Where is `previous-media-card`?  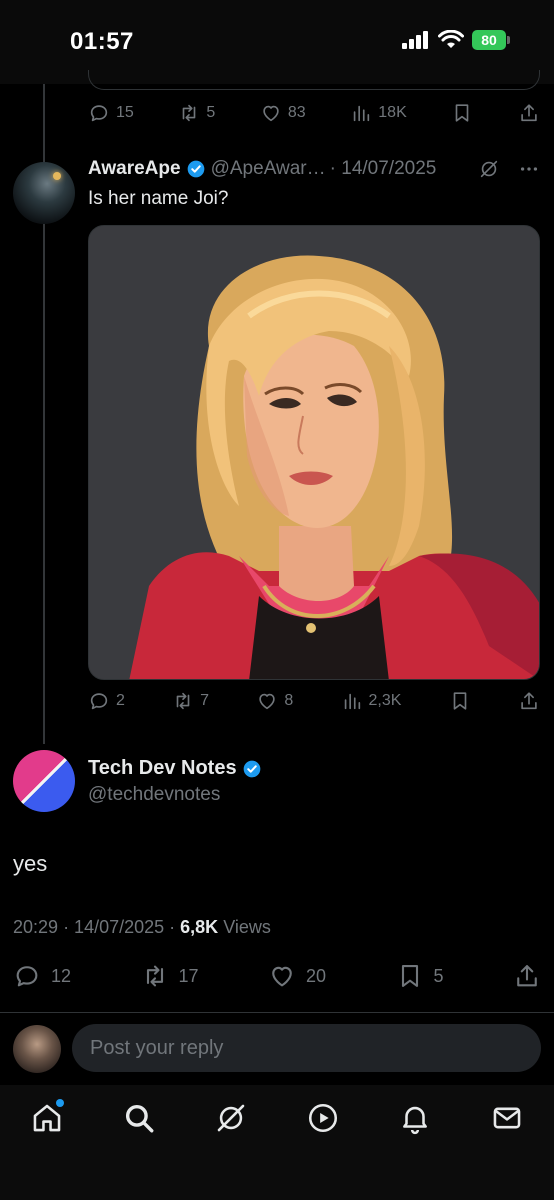 previous-media-card is located at coordinates (314, 80).